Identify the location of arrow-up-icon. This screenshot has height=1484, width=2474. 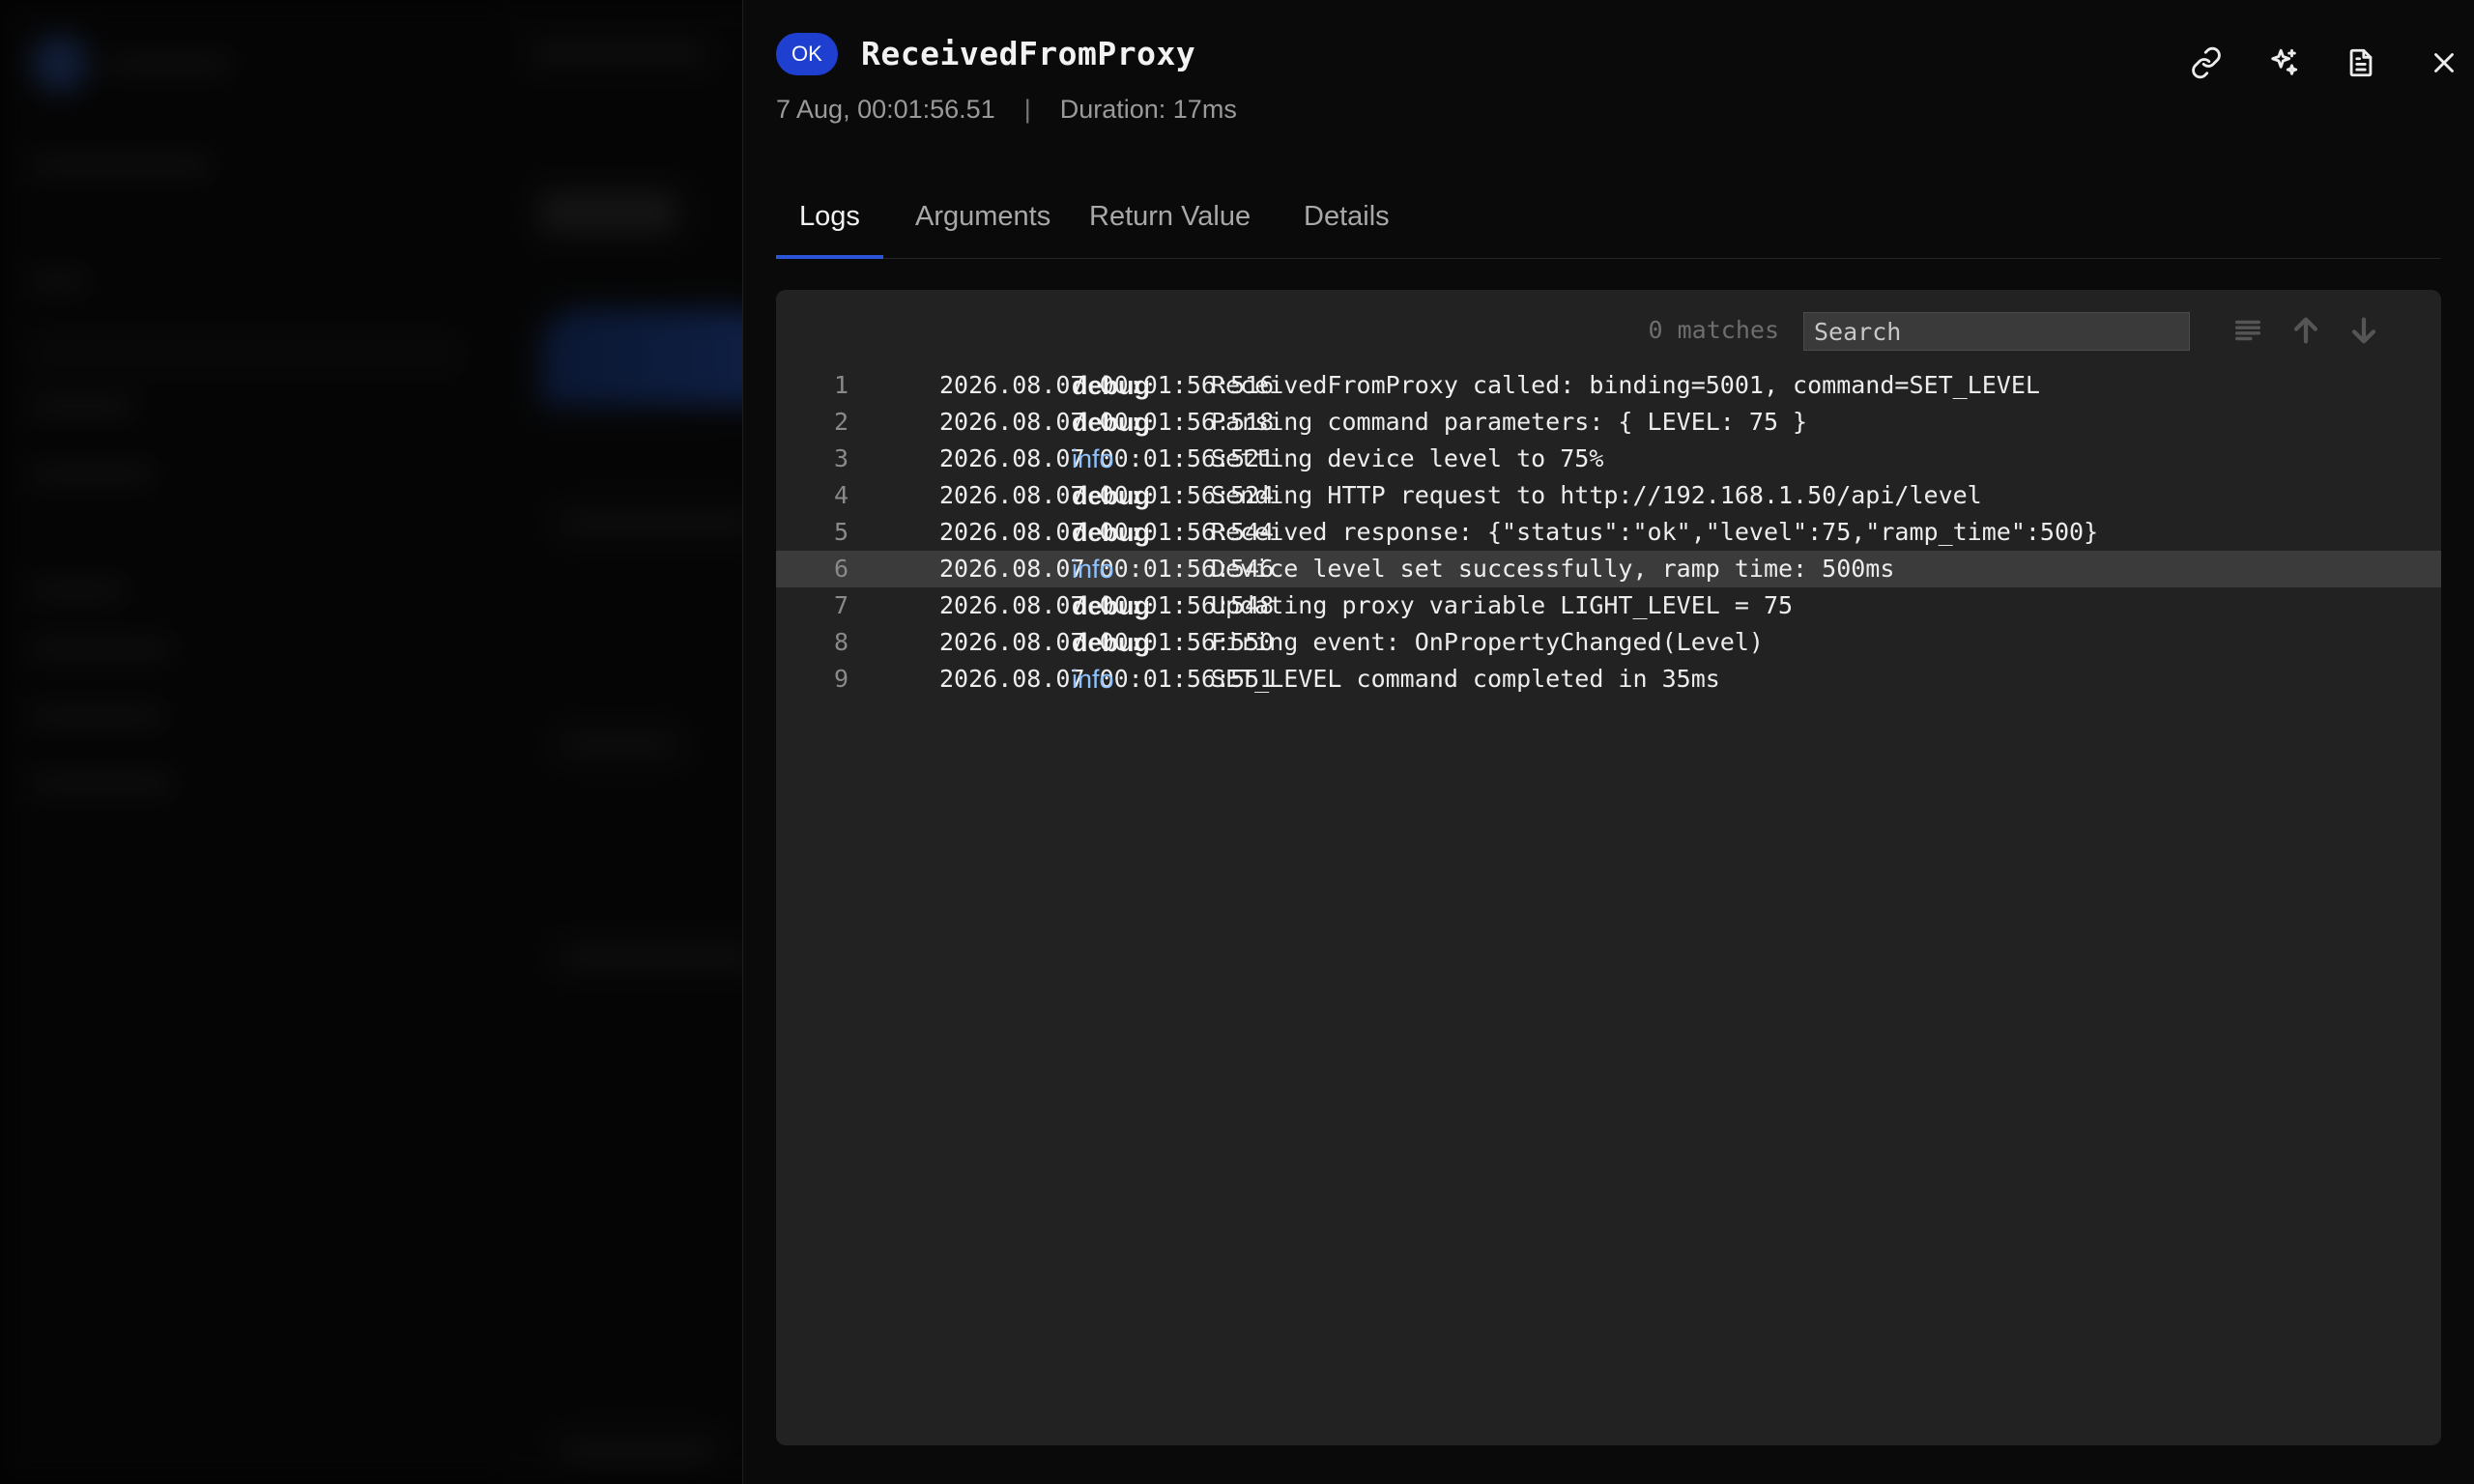
(2305, 331).